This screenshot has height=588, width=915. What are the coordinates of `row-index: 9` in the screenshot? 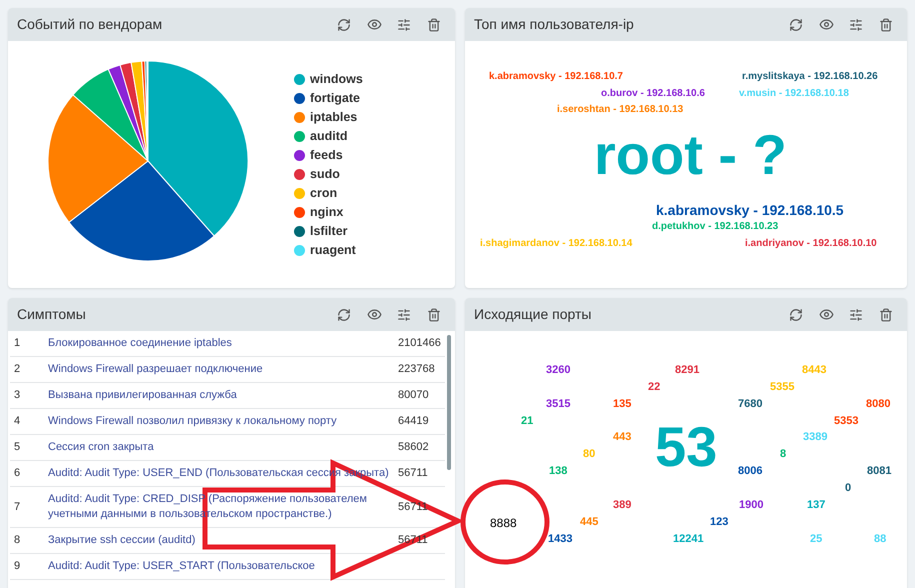 It's located at (17, 566).